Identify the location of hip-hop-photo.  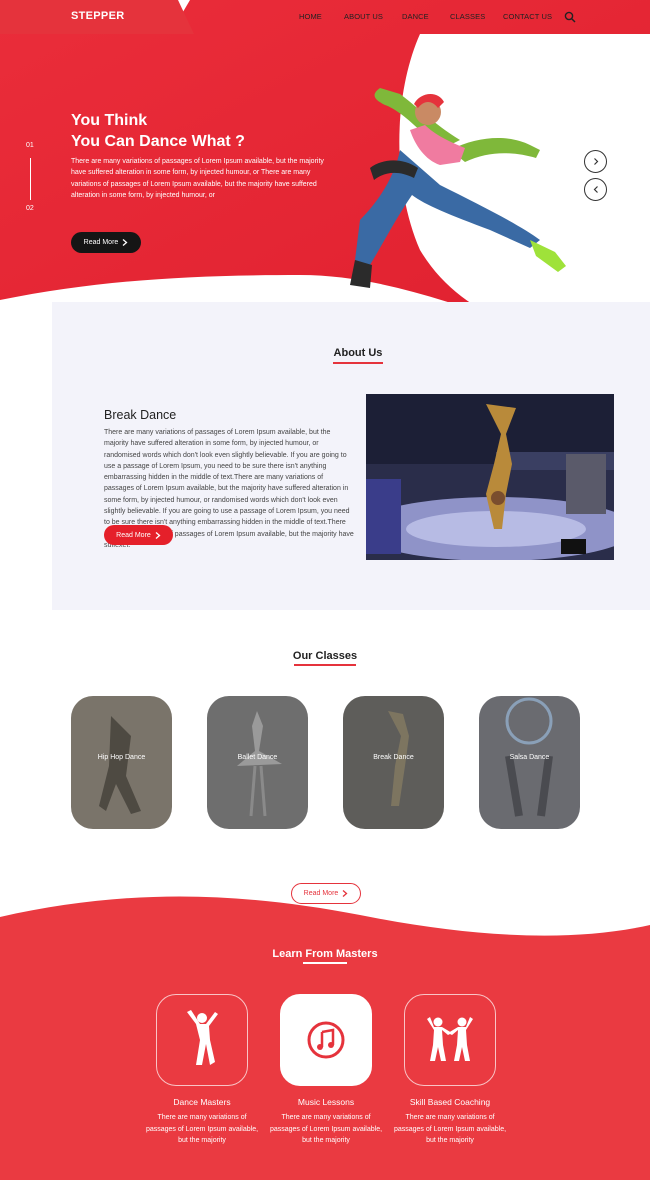
(121, 762).